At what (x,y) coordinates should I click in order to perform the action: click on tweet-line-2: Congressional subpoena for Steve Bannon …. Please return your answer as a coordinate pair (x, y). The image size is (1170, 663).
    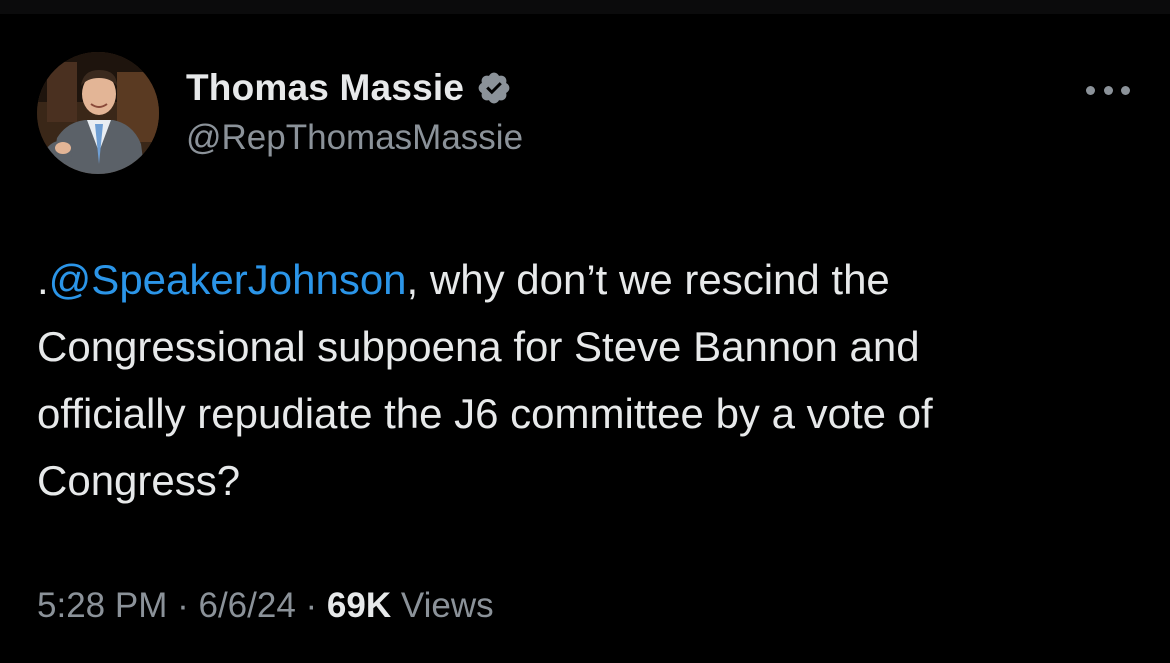
    Looking at the image, I should click on (478, 346).